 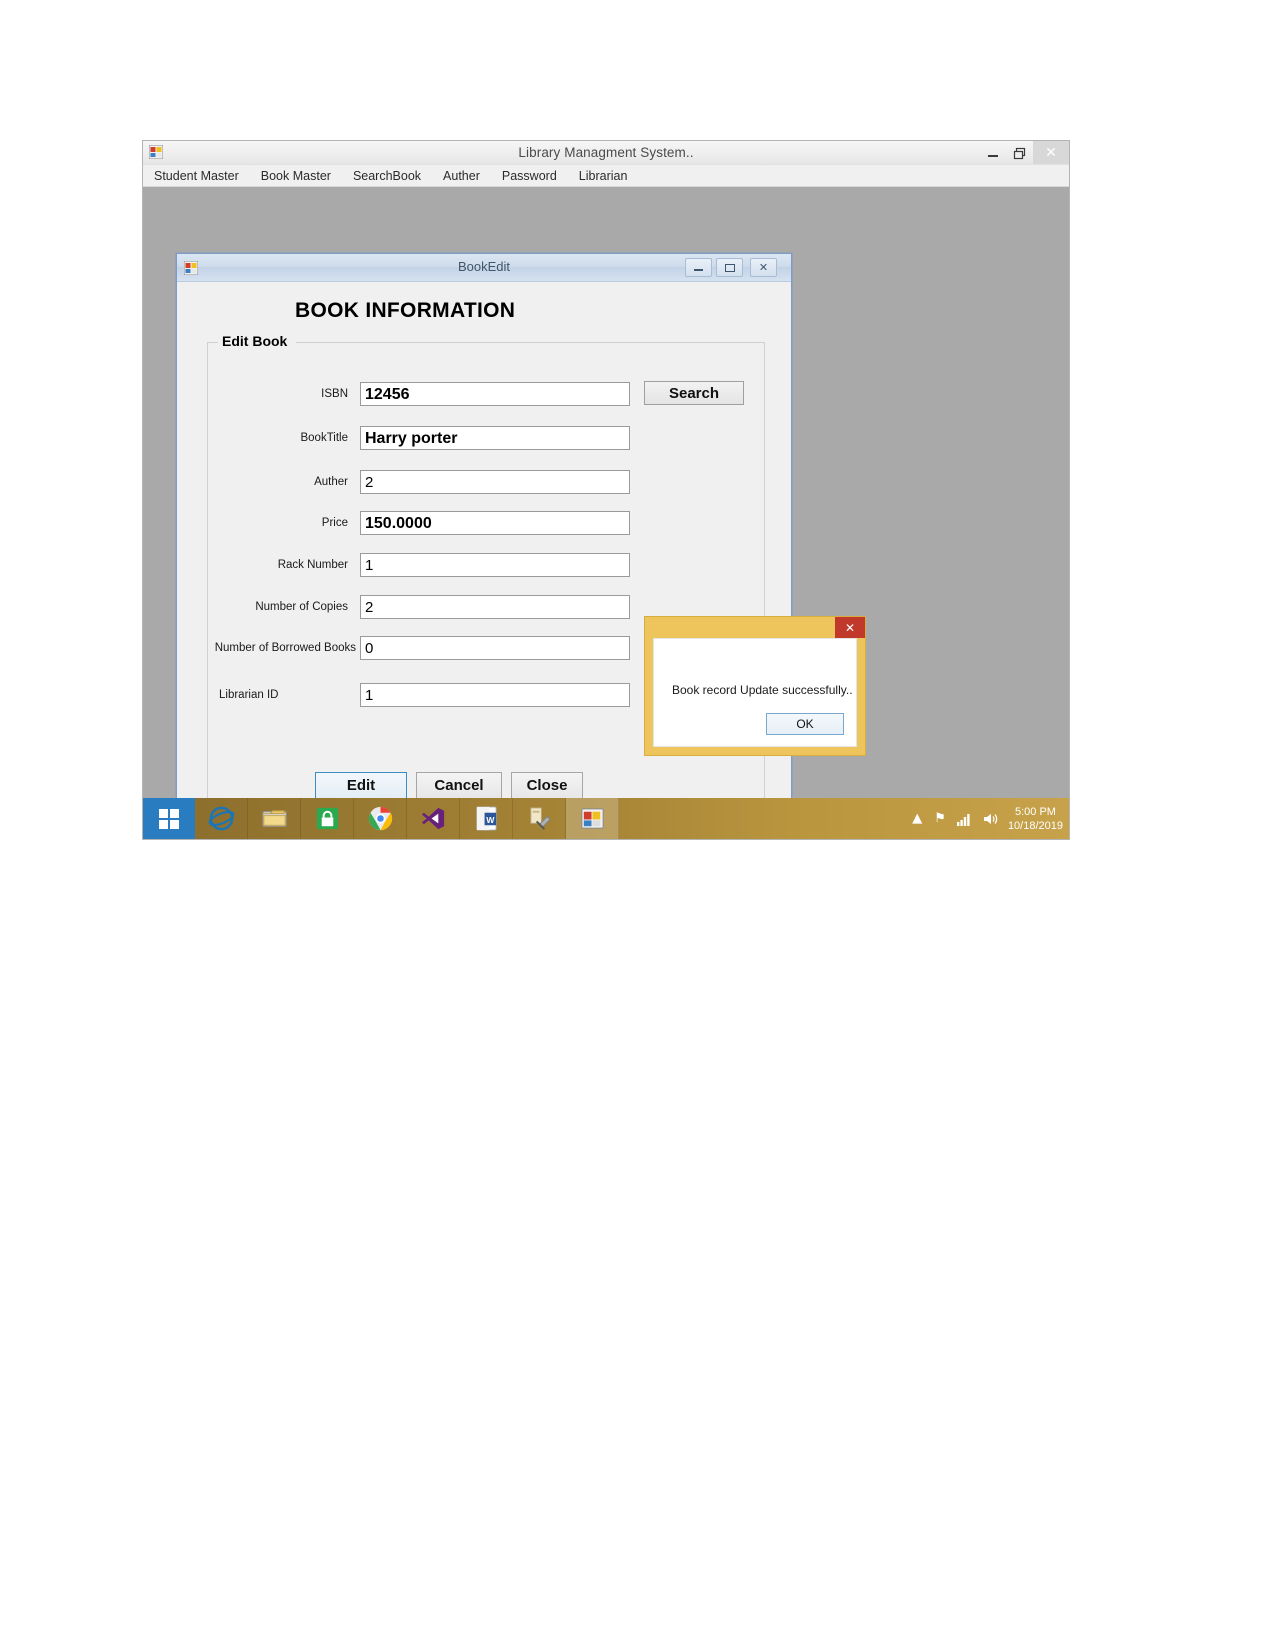 What do you see at coordinates (1035, 811) in the screenshot?
I see `clock-time: 5:00 PM` at bounding box center [1035, 811].